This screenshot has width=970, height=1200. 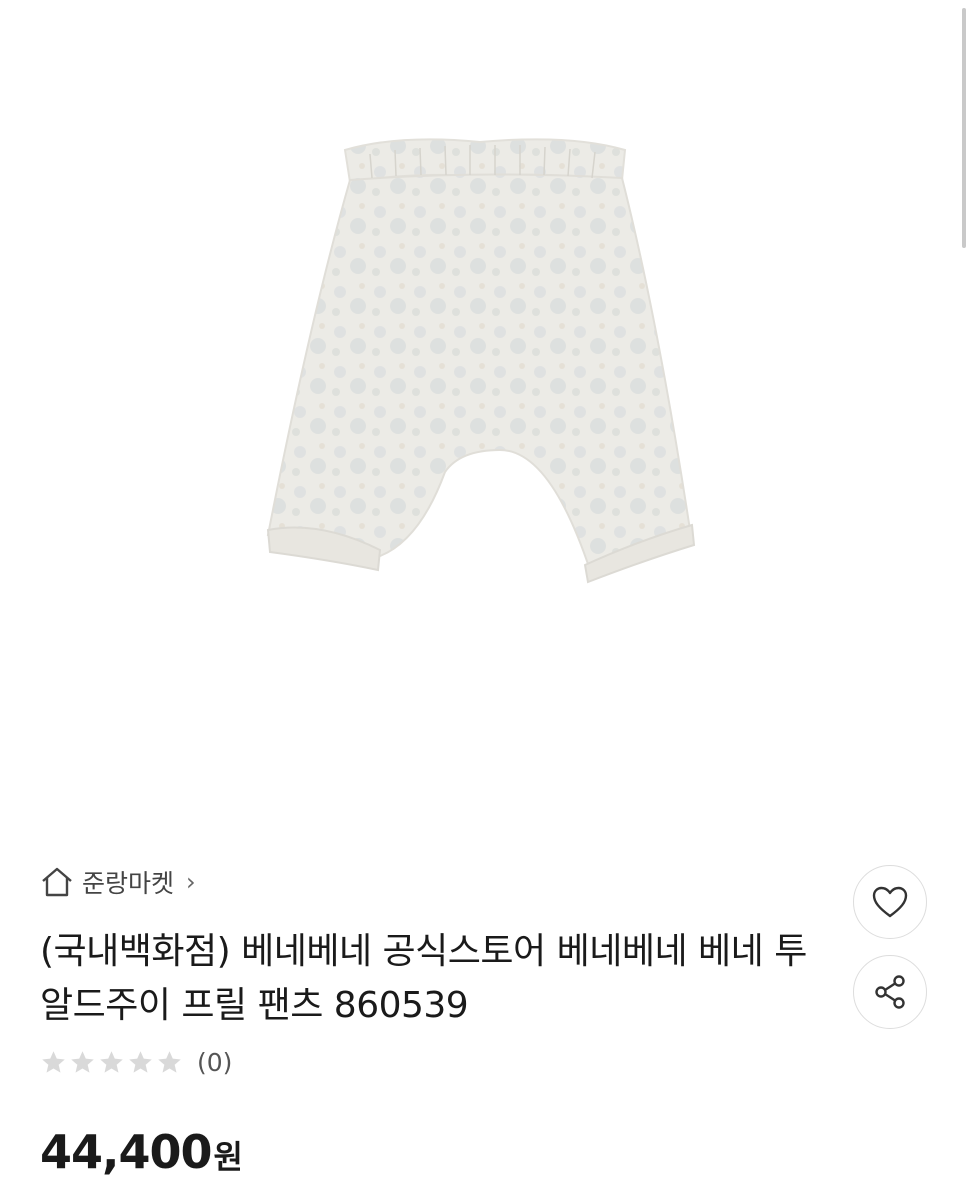 What do you see at coordinates (215, 1062) in the screenshot?
I see `review-count: (0)` at bounding box center [215, 1062].